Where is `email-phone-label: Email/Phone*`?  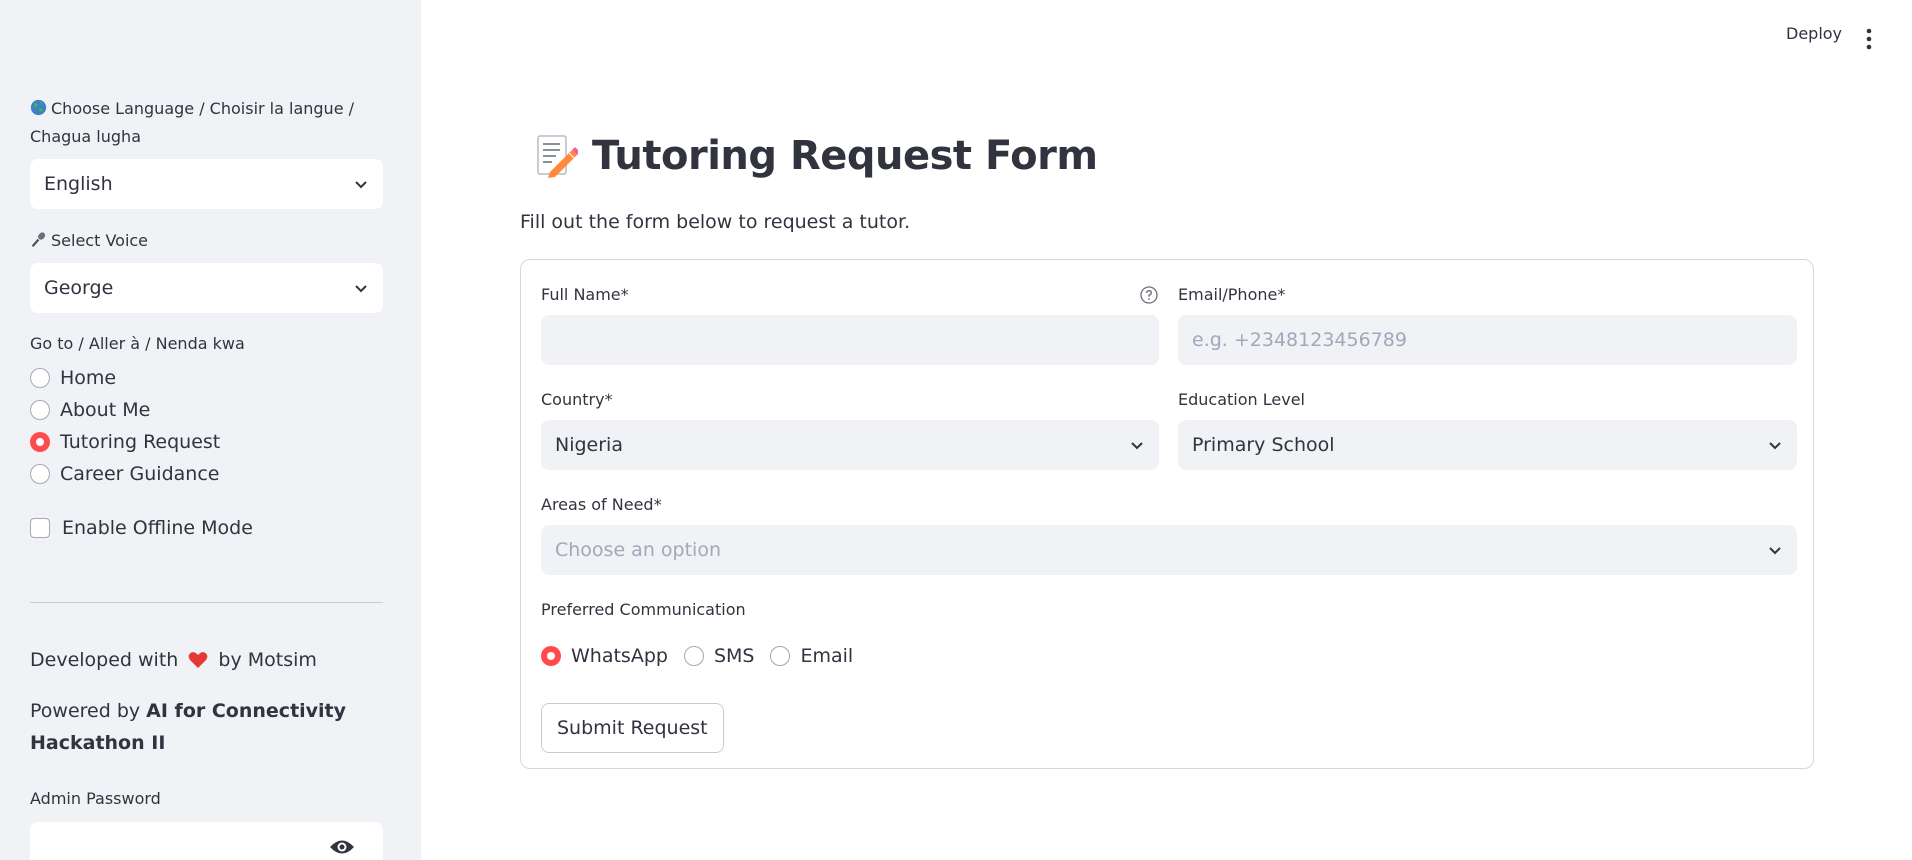
email-phone-label: Email/Phone* is located at coordinates (1232, 294).